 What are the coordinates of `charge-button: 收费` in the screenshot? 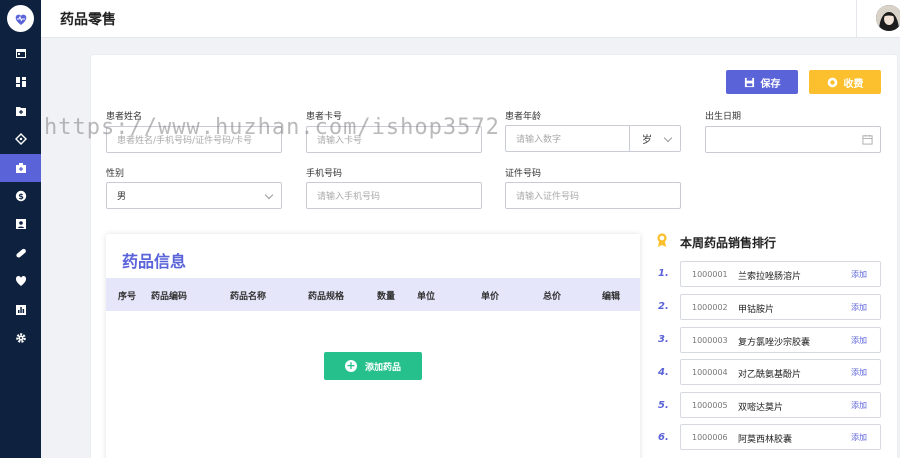 It's located at (845, 82).